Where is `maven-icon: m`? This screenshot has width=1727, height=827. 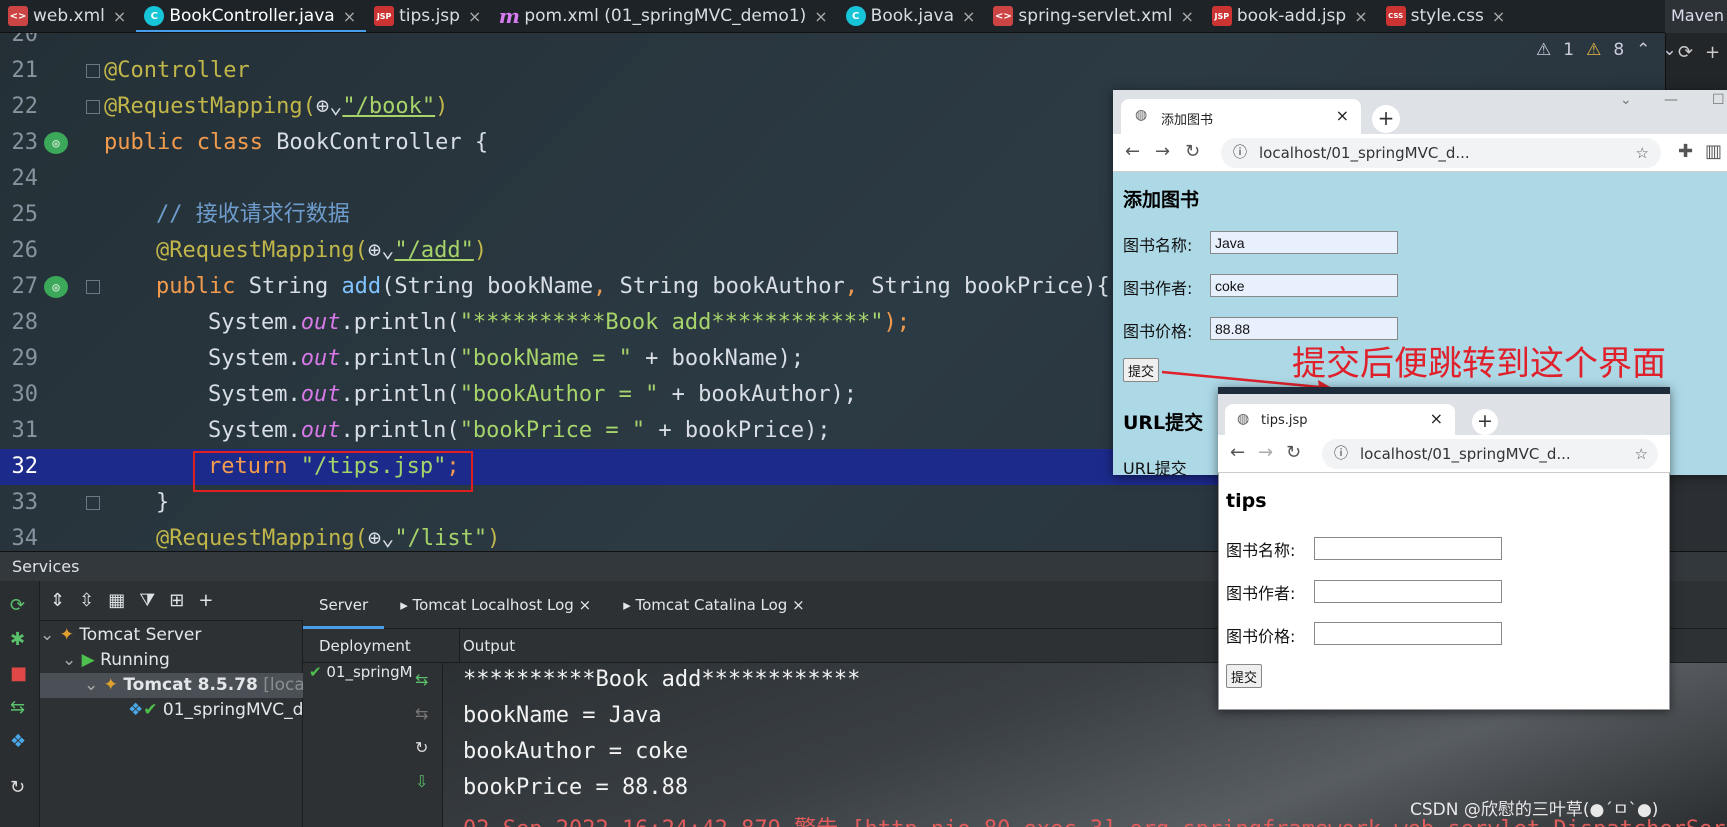
maven-icon: m is located at coordinates (509, 16).